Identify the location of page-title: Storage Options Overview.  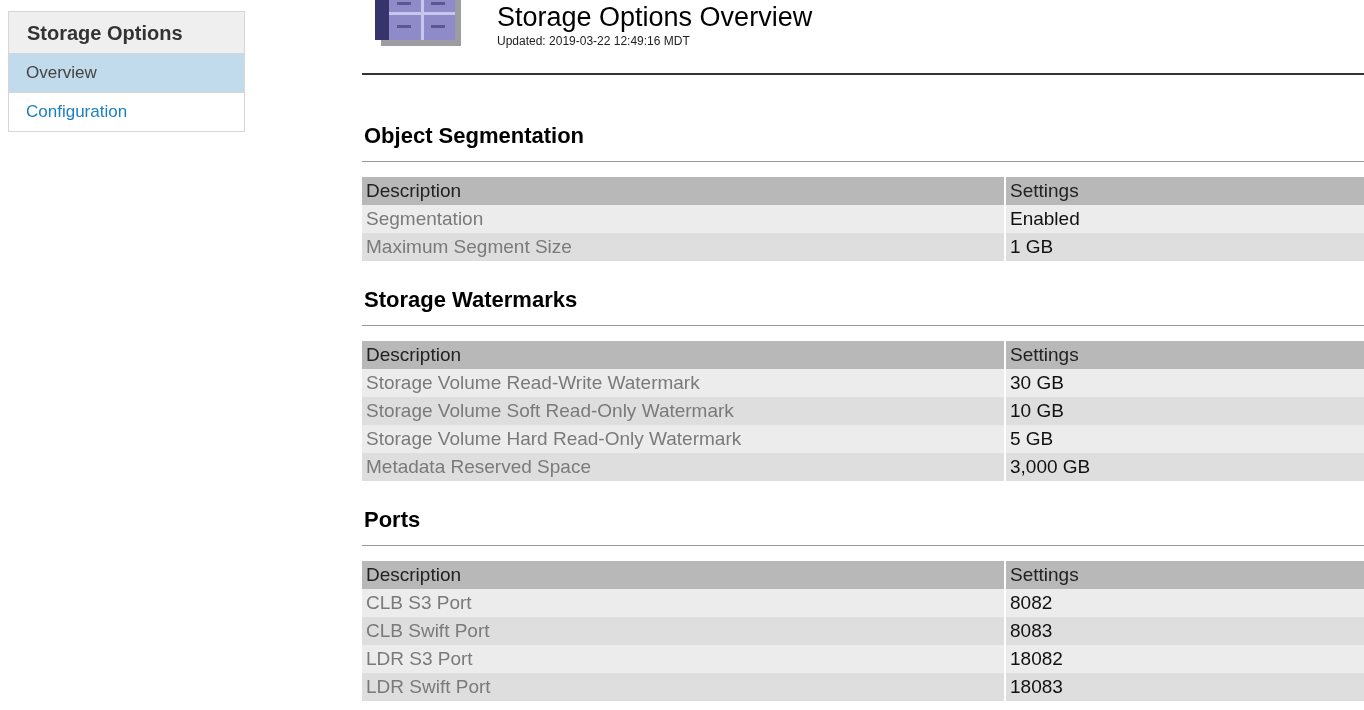
(655, 17).